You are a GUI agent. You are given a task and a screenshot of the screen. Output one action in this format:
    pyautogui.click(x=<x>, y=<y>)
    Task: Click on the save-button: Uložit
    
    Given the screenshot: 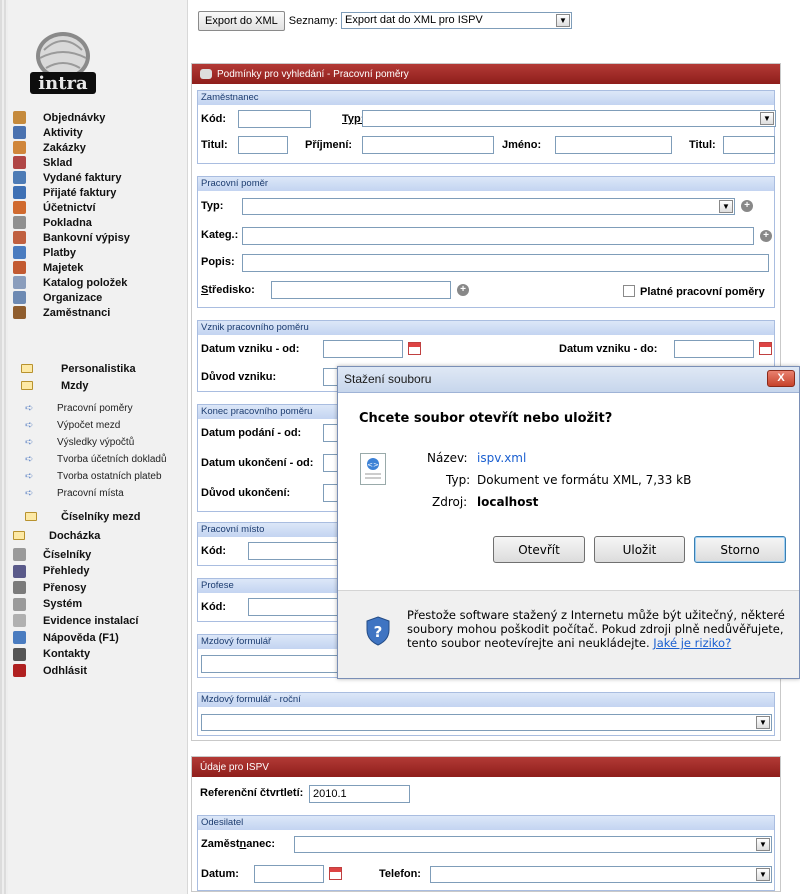 What is the action you would take?
    pyautogui.click(x=639, y=549)
    